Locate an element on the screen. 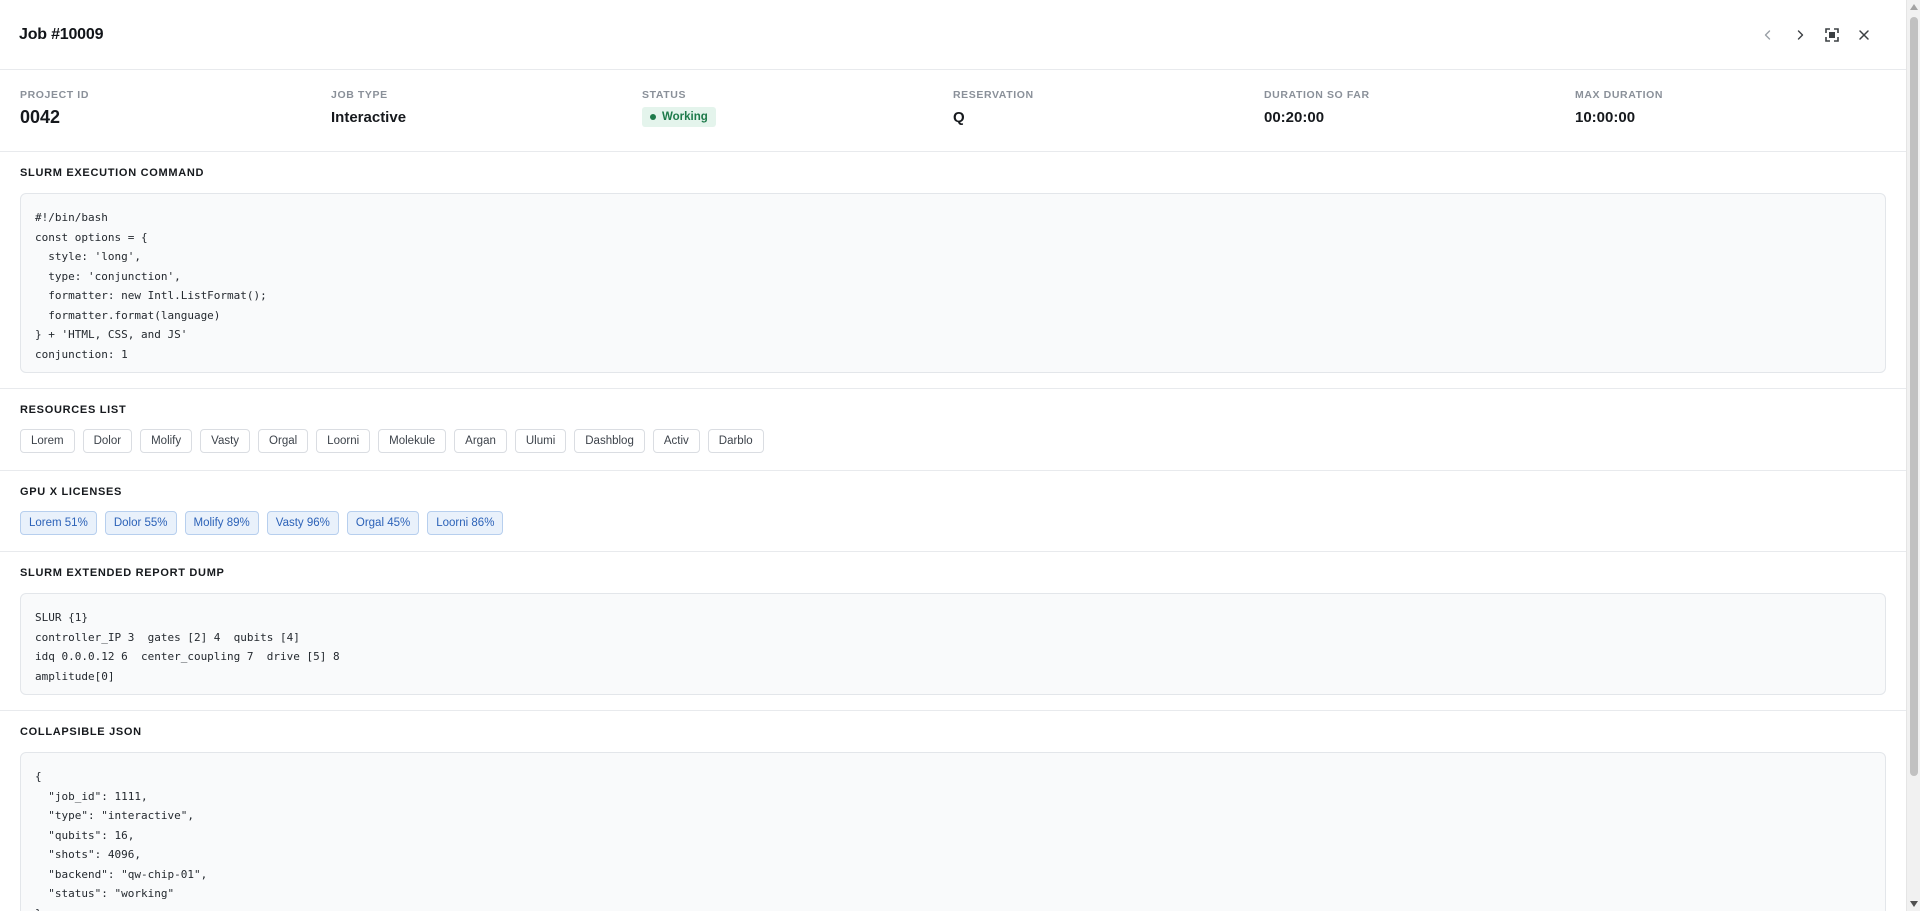 This screenshot has width=1920, height=911. close-icon is located at coordinates (1864, 34).